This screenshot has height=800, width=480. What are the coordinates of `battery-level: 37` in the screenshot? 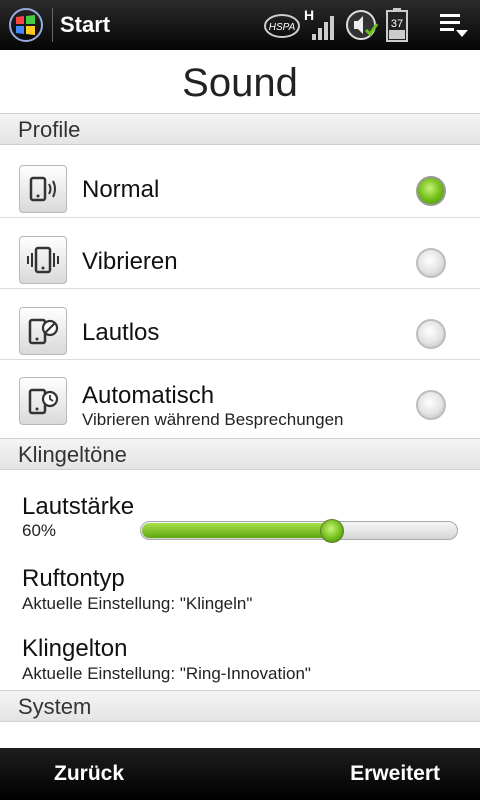 It's located at (397, 24).